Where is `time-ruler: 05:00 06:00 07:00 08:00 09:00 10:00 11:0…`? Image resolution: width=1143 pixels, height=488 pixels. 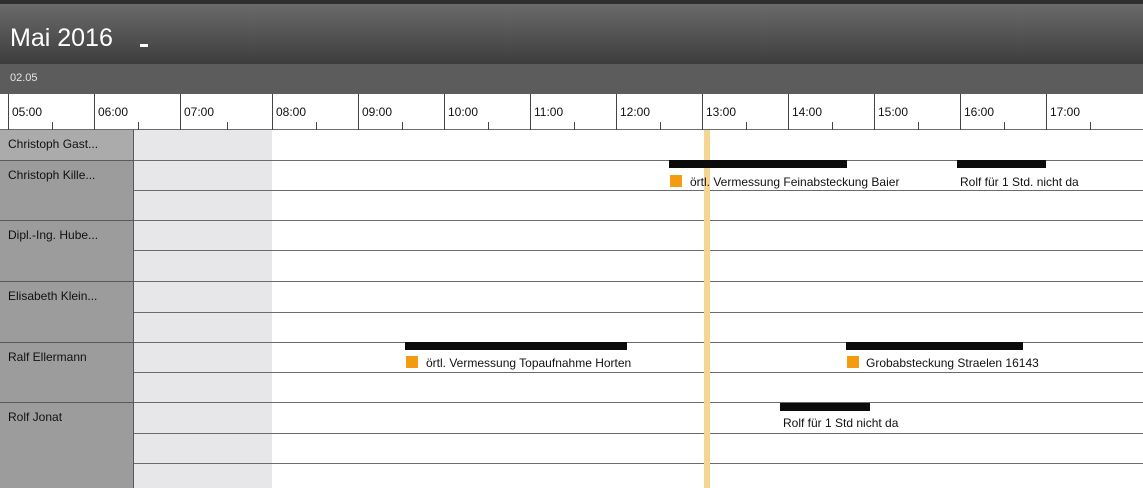
time-ruler: 05:00 06:00 07:00 08:00 09:00 10:00 11:0… is located at coordinates (571, 112).